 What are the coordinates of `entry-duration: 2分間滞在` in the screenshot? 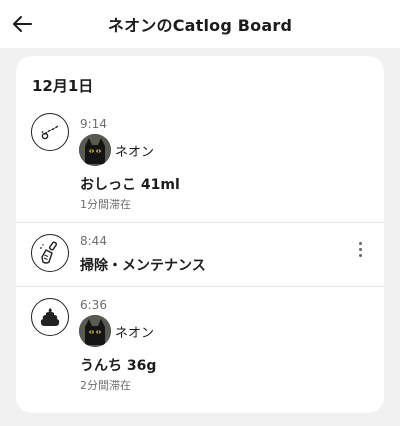 It's located at (105, 385).